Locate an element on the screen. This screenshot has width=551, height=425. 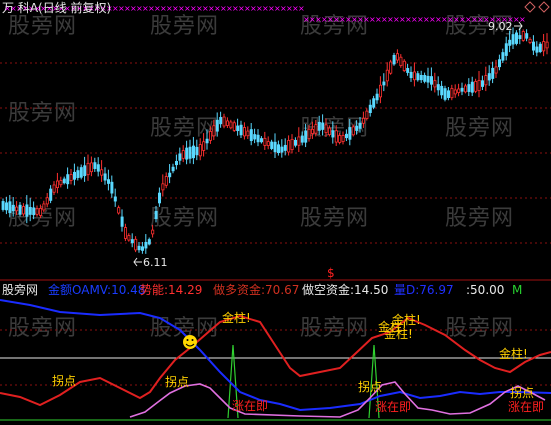
diamond-icon is located at coordinates (530, 7).